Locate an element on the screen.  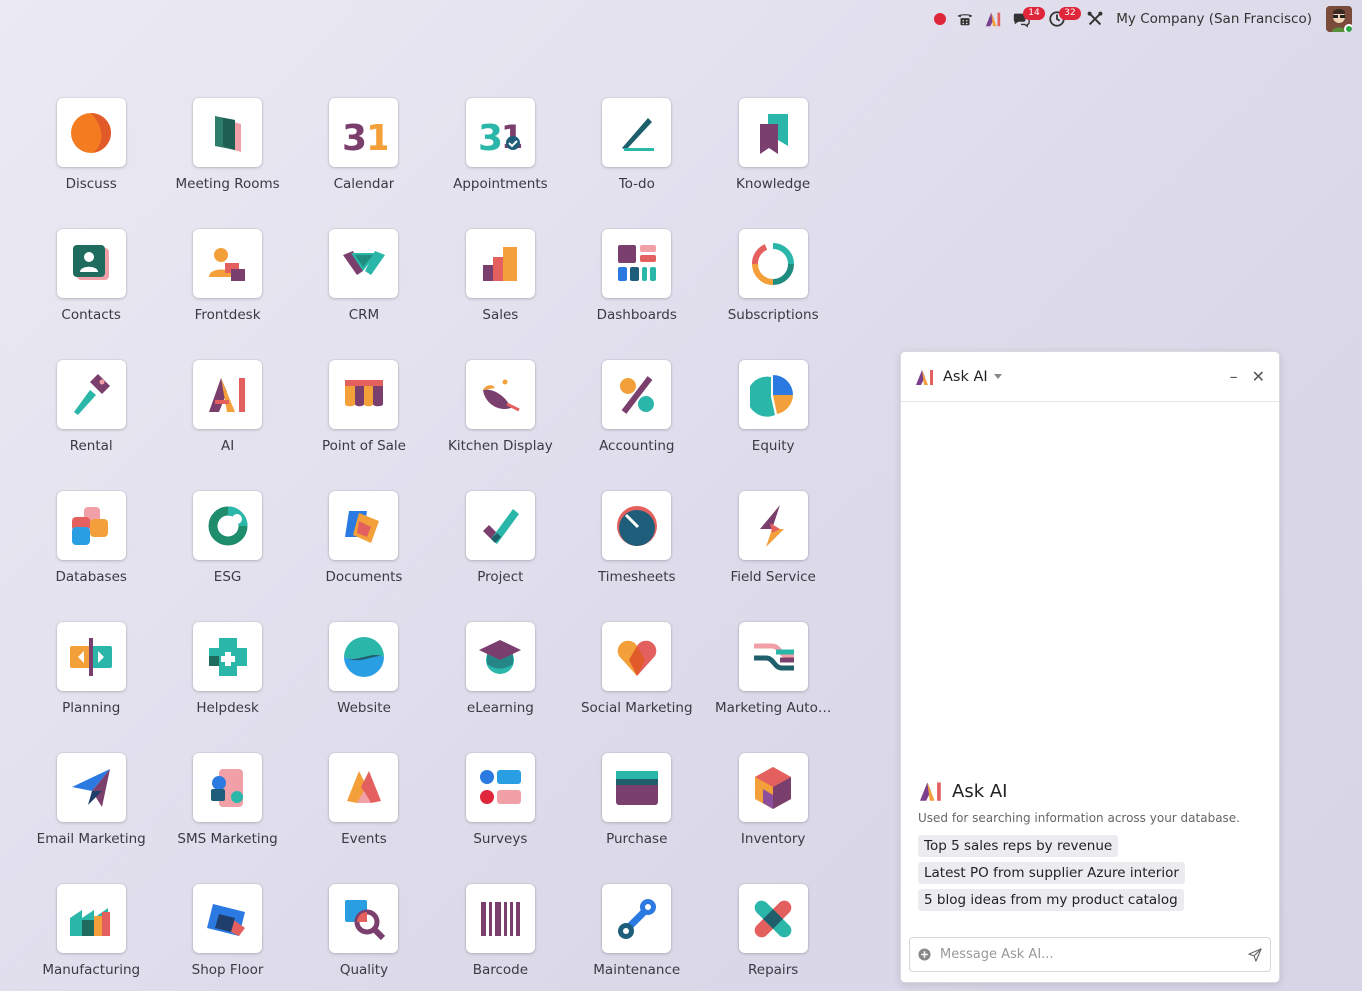
phone-button is located at coordinates (965, 19).